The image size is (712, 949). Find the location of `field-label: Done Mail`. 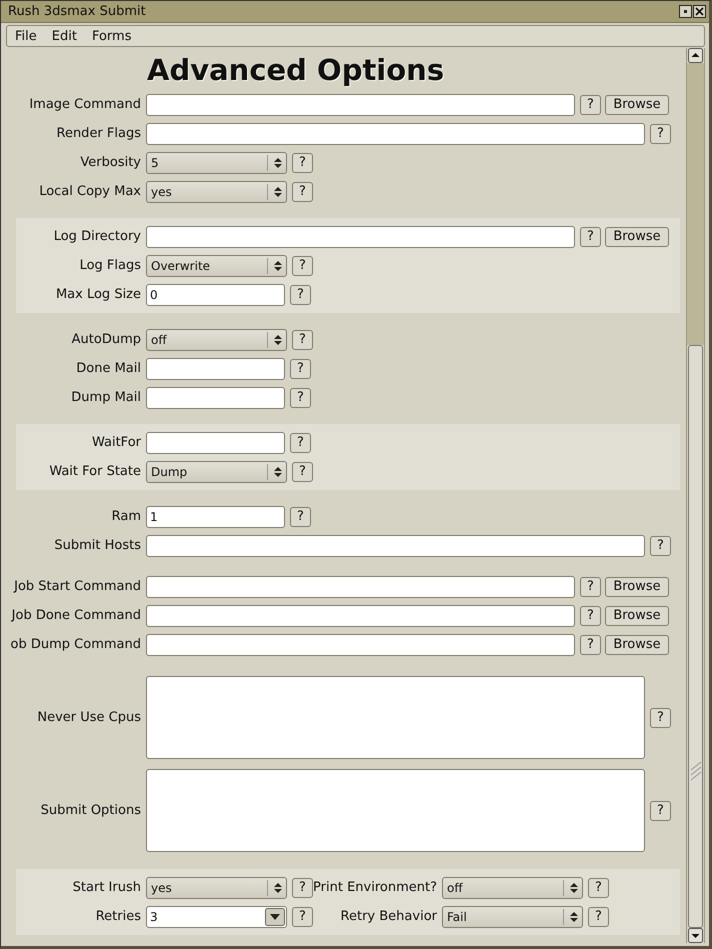

field-label: Done Mail is located at coordinates (108, 368).